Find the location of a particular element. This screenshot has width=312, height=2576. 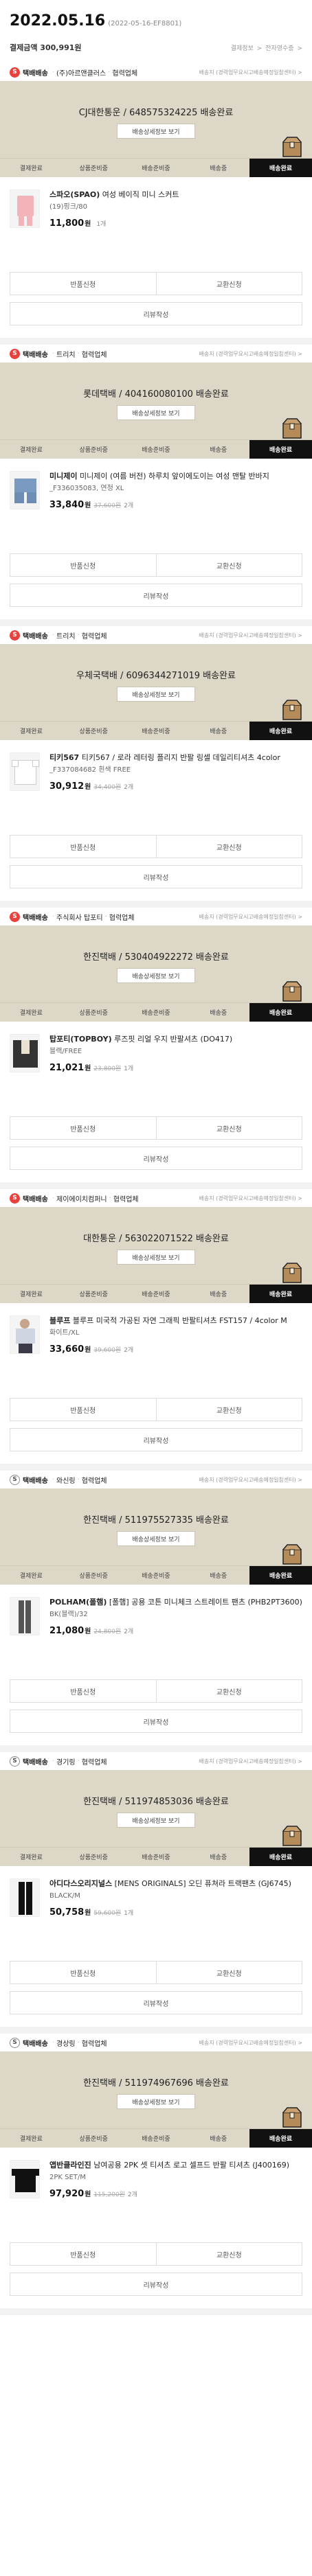

review-row: 리뷰작성 is located at coordinates (156, 2284).